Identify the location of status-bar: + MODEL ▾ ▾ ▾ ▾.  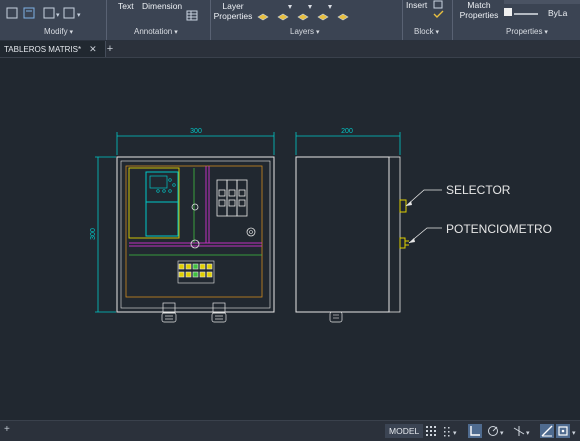
(290, 430).